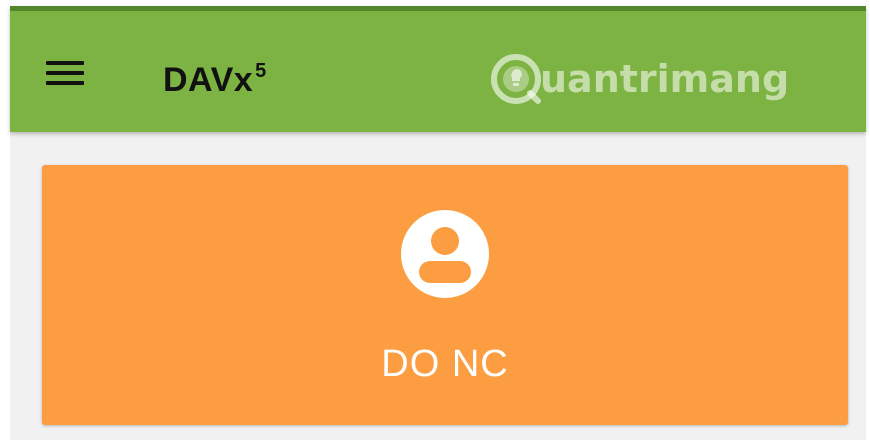  I want to click on app-name-superscript: 5, so click(261, 71).